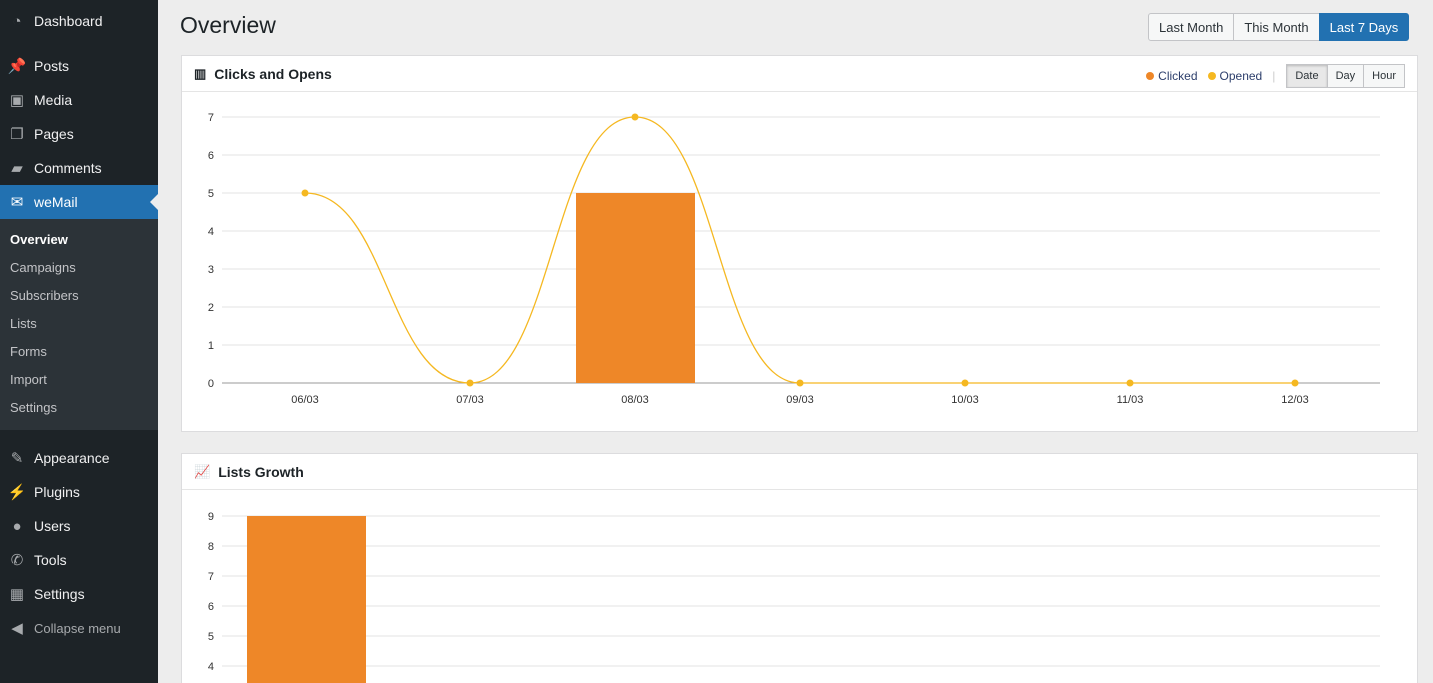  I want to click on sidebar-item-comments: ▰ Comments, so click(79, 168).